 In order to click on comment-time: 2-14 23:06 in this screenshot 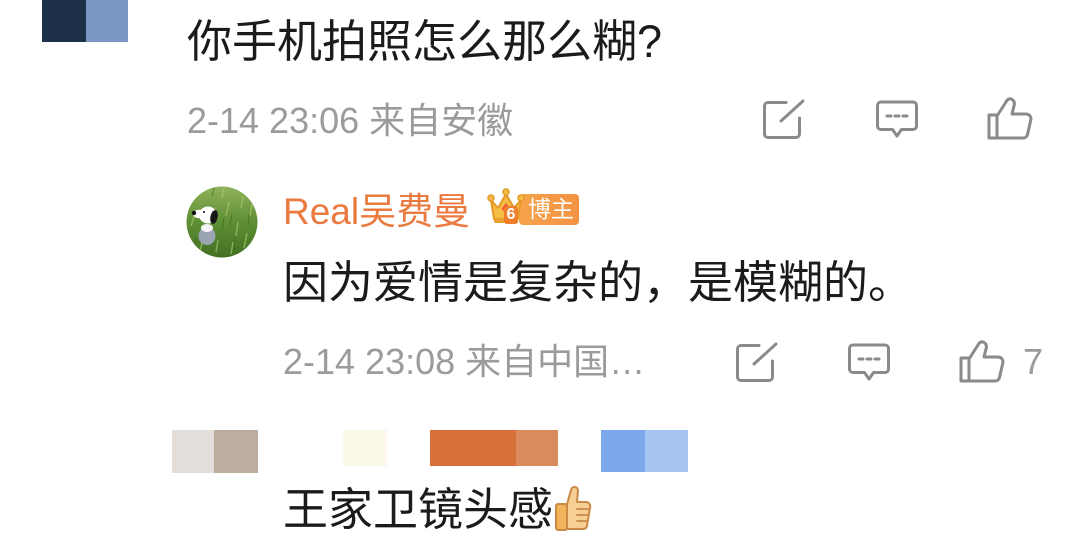, I will do `click(273, 120)`.